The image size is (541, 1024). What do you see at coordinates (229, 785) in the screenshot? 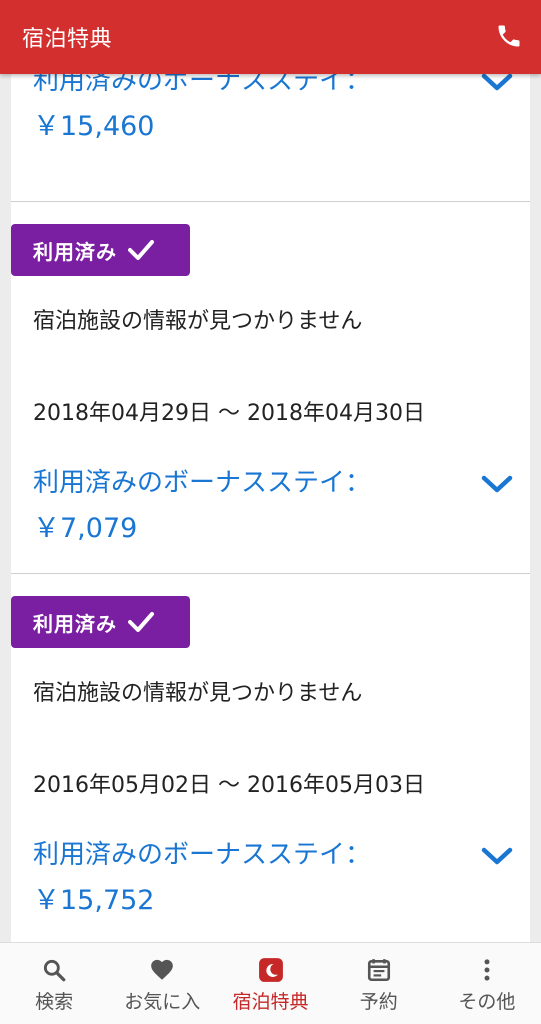
I see `stay-dates: 2016年05月02日 〜 2016年05月03日` at bounding box center [229, 785].